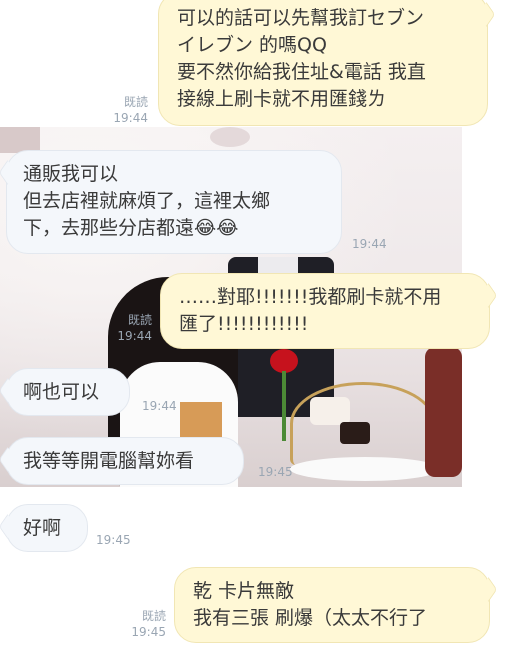 Image resolution: width=505 pixels, height=657 pixels. What do you see at coordinates (47, 528) in the screenshot?
I see `incoming-message-bubble: 好啊` at bounding box center [47, 528].